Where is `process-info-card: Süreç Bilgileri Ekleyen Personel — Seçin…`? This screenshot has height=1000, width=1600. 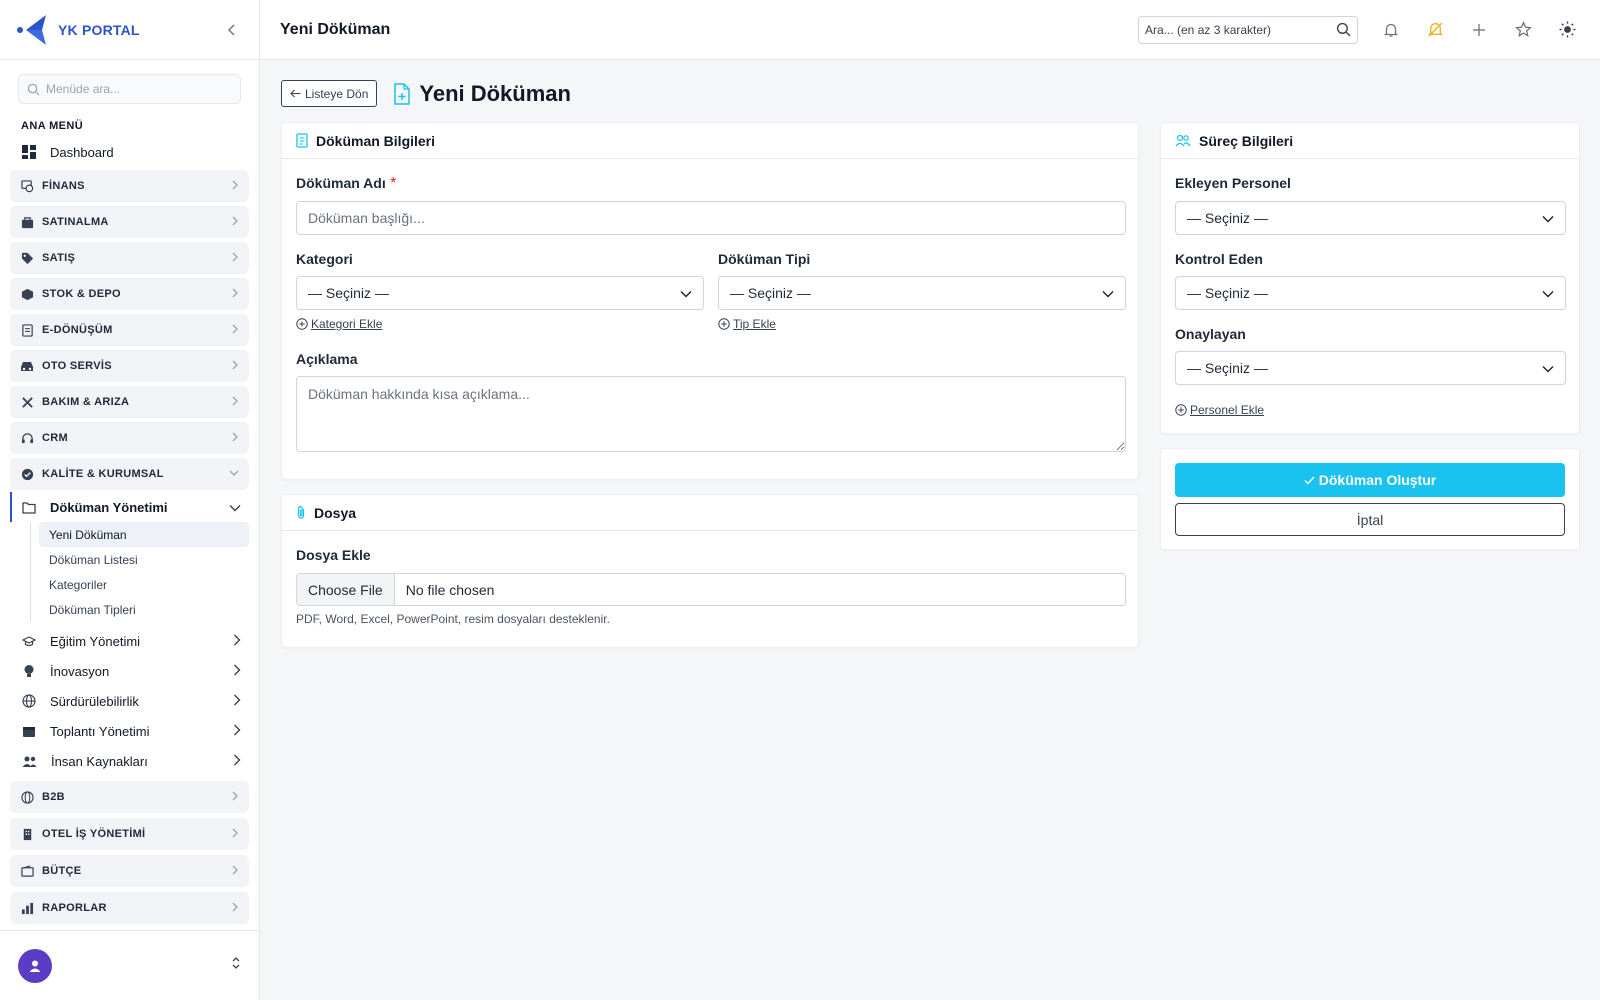 process-info-card: Süreç Bilgileri Ekleyen Personel — Seçin… is located at coordinates (1370, 278).